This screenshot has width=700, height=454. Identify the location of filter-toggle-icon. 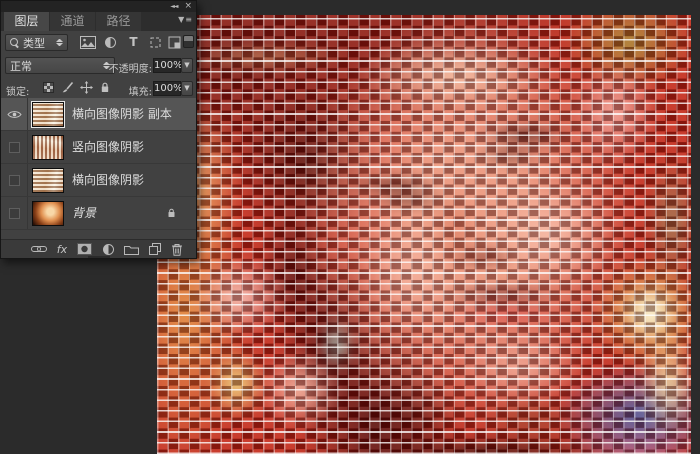
(188, 41).